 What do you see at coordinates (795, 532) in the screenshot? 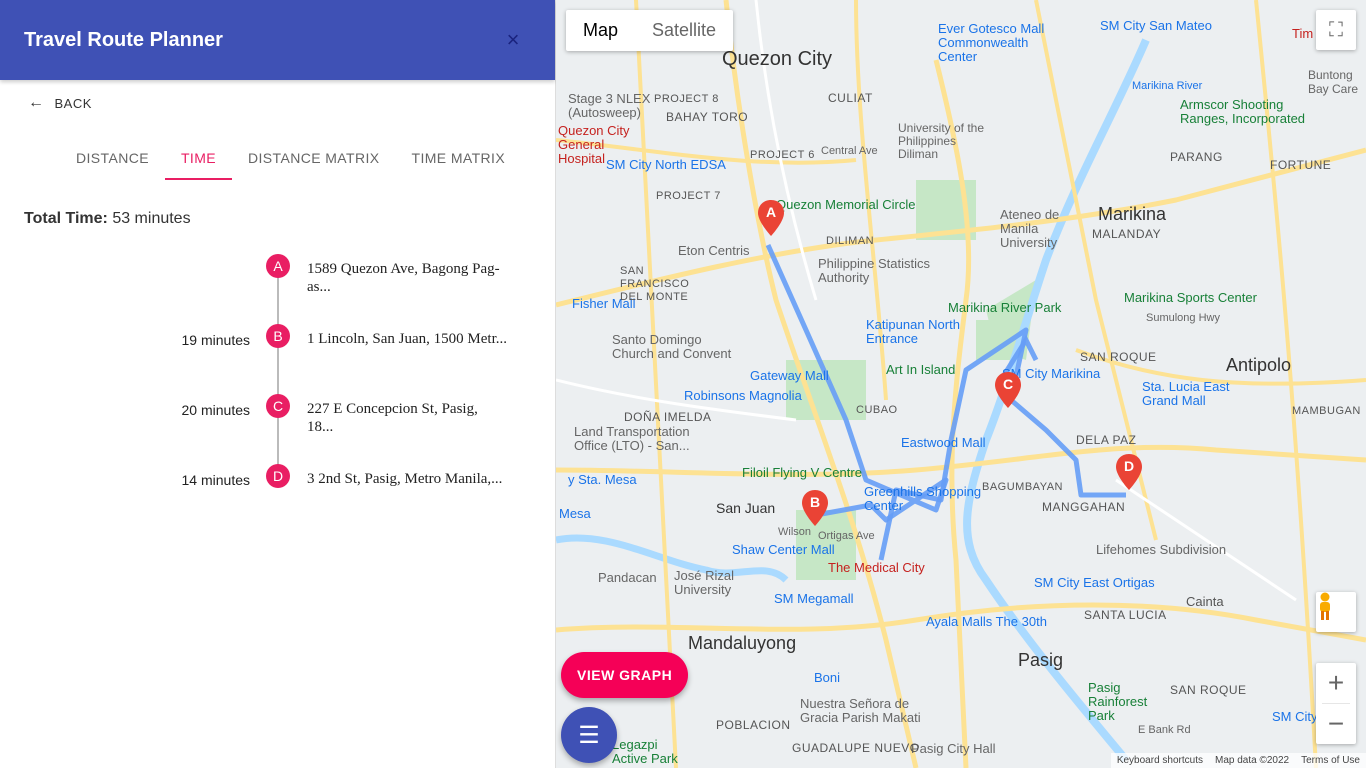
I see `map-label-wilson: Wilson` at bounding box center [795, 532].